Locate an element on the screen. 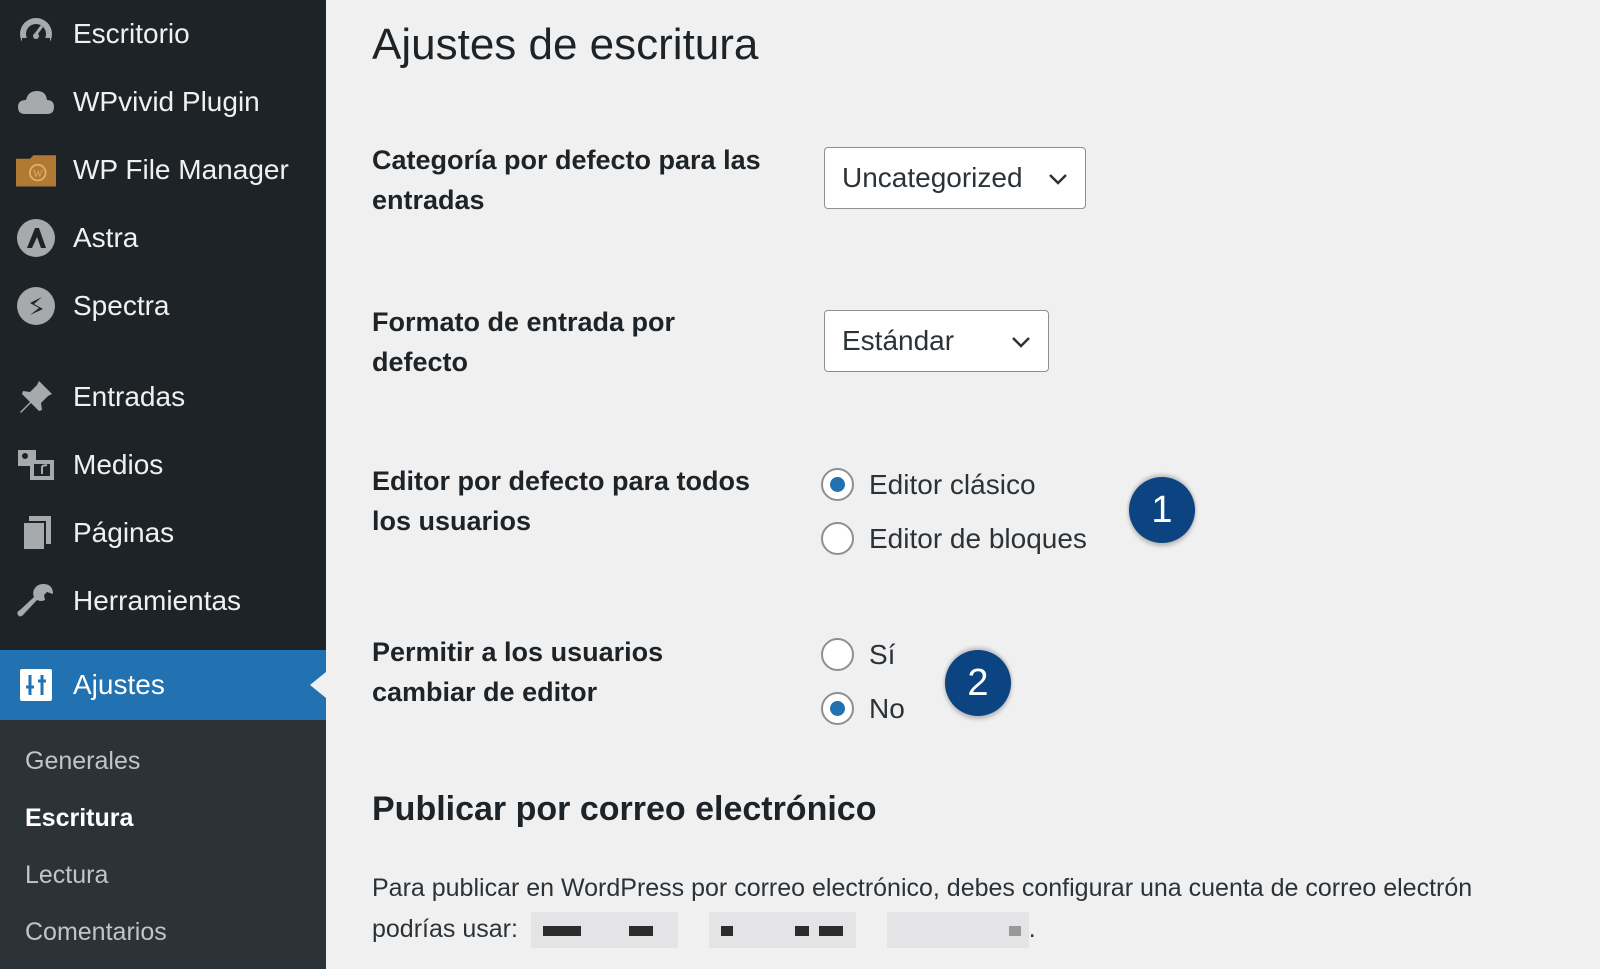 Image resolution: width=1600 pixels, height=969 pixels. sidebar-item-label: Escritorio is located at coordinates (131, 33).